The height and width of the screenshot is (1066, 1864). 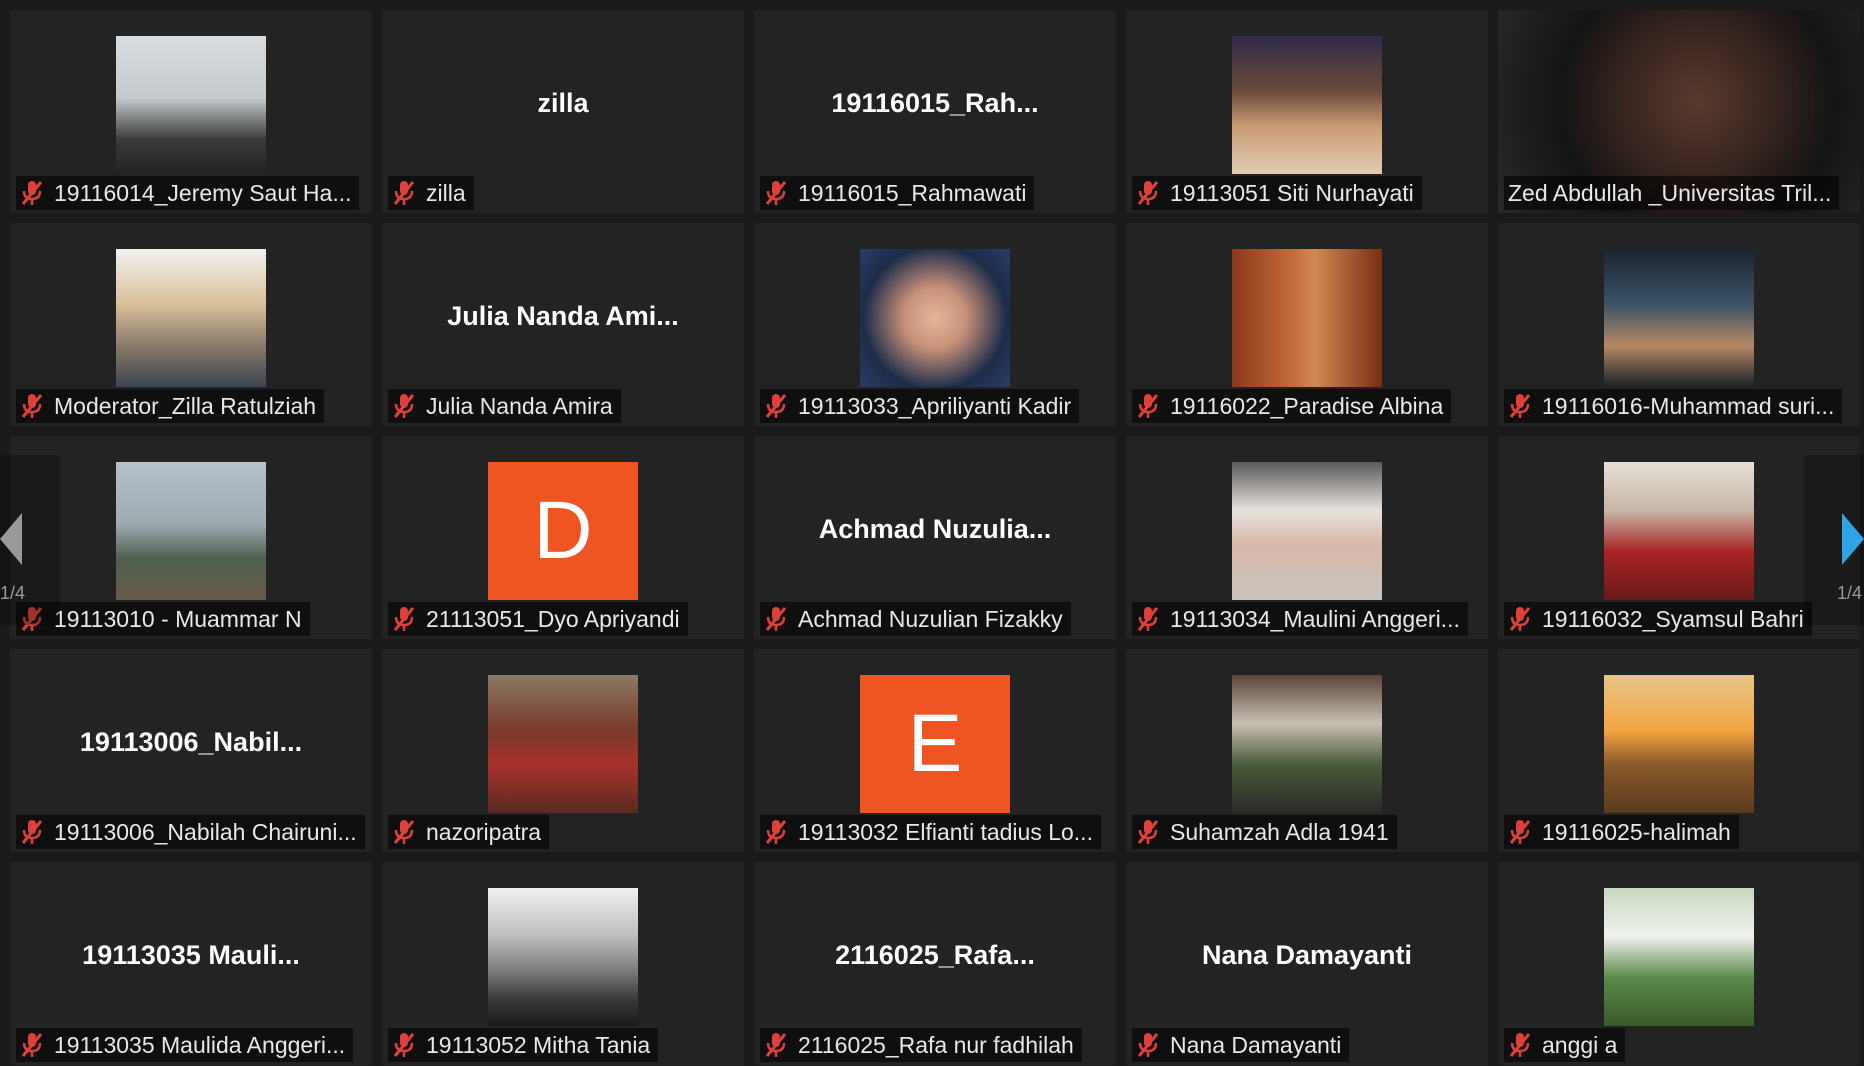 What do you see at coordinates (519, 405) in the screenshot?
I see `participant-name: Julia Nanda Amira` at bounding box center [519, 405].